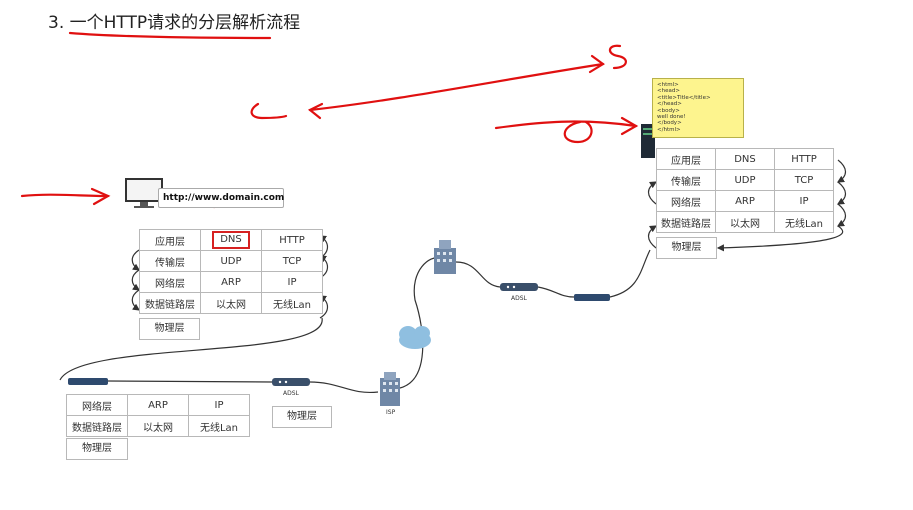 The image size is (913, 510). I want to click on adsl-modem-right-icon, so click(519, 287).